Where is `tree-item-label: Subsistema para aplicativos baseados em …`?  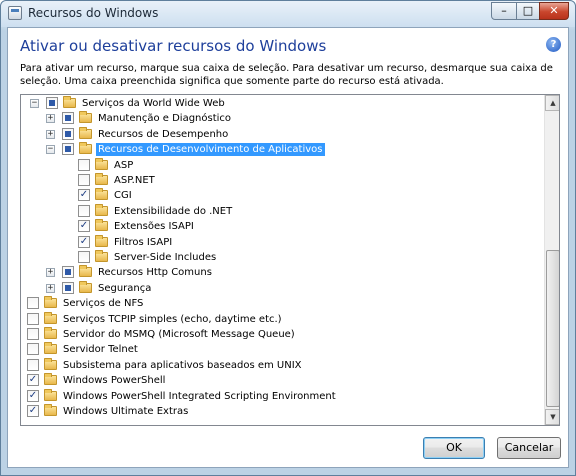
tree-item-label: Subsistema para aplicativos baseados em … is located at coordinates (182, 365).